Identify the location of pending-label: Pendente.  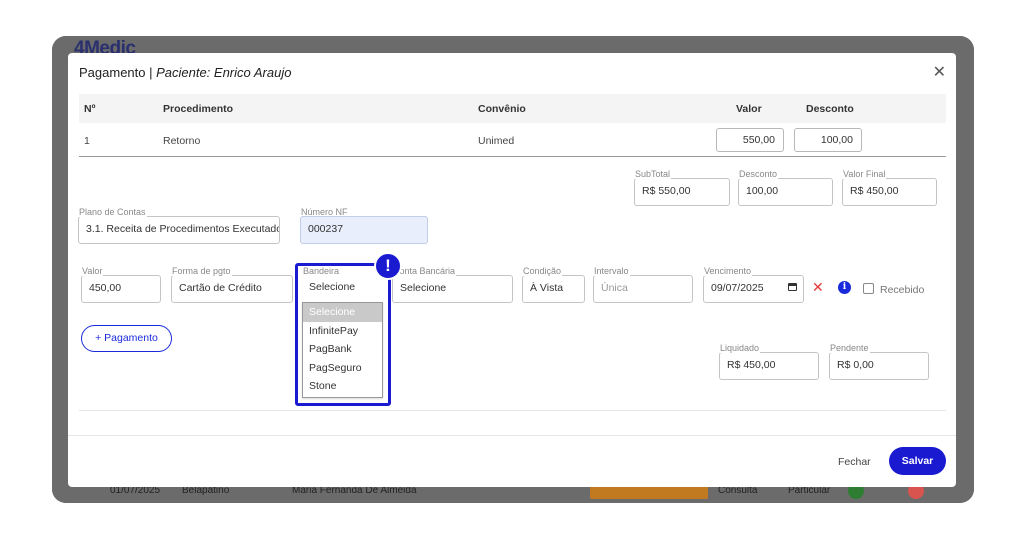
(849, 348).